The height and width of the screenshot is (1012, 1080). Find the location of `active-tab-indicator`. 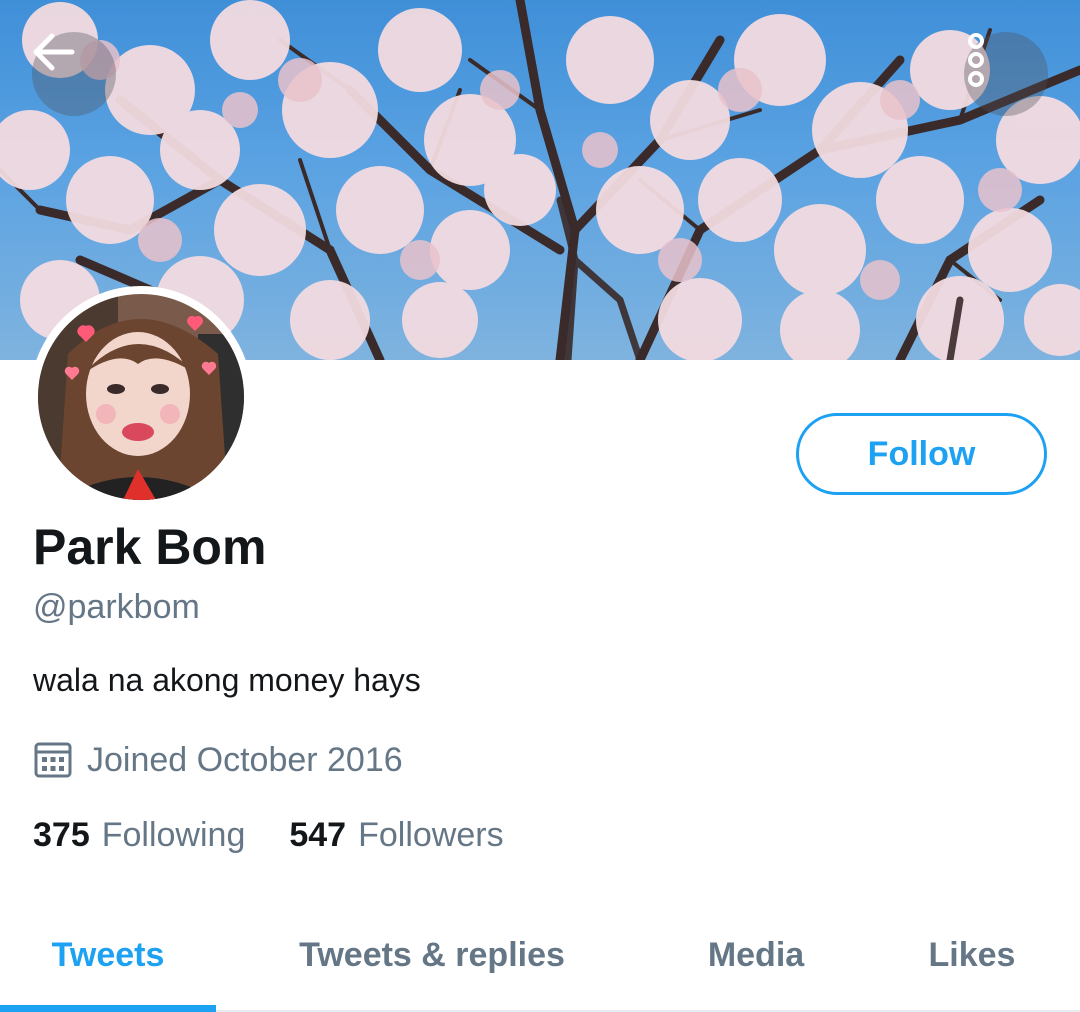

active-tab-indicator is located at coordinates (108, 1008).